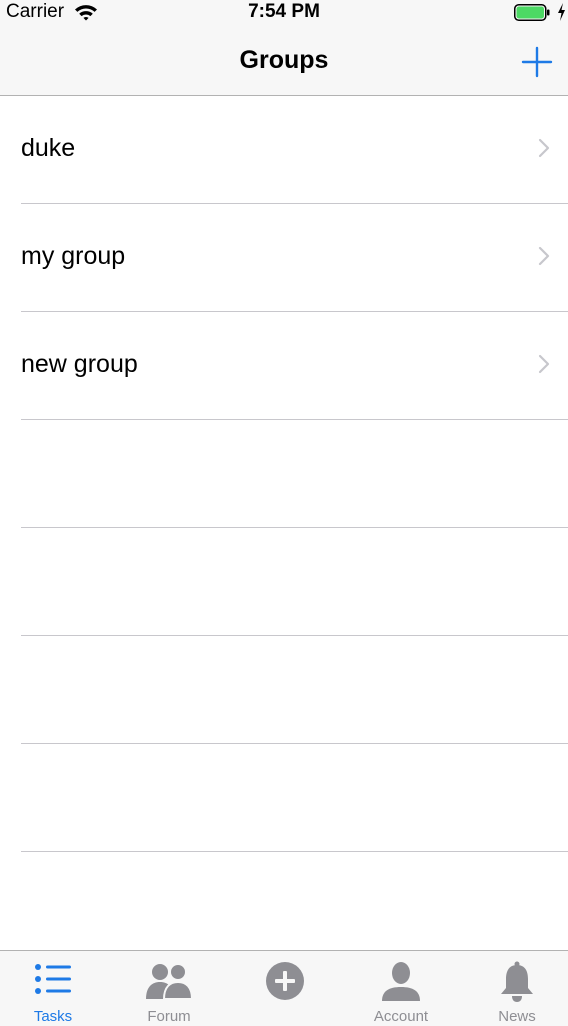 This screenshot has width=568, height=1026. What do you see at coordinates (79, 364) in the screenshot?
I see `group-name: new group` at bounding box center [79, 364].